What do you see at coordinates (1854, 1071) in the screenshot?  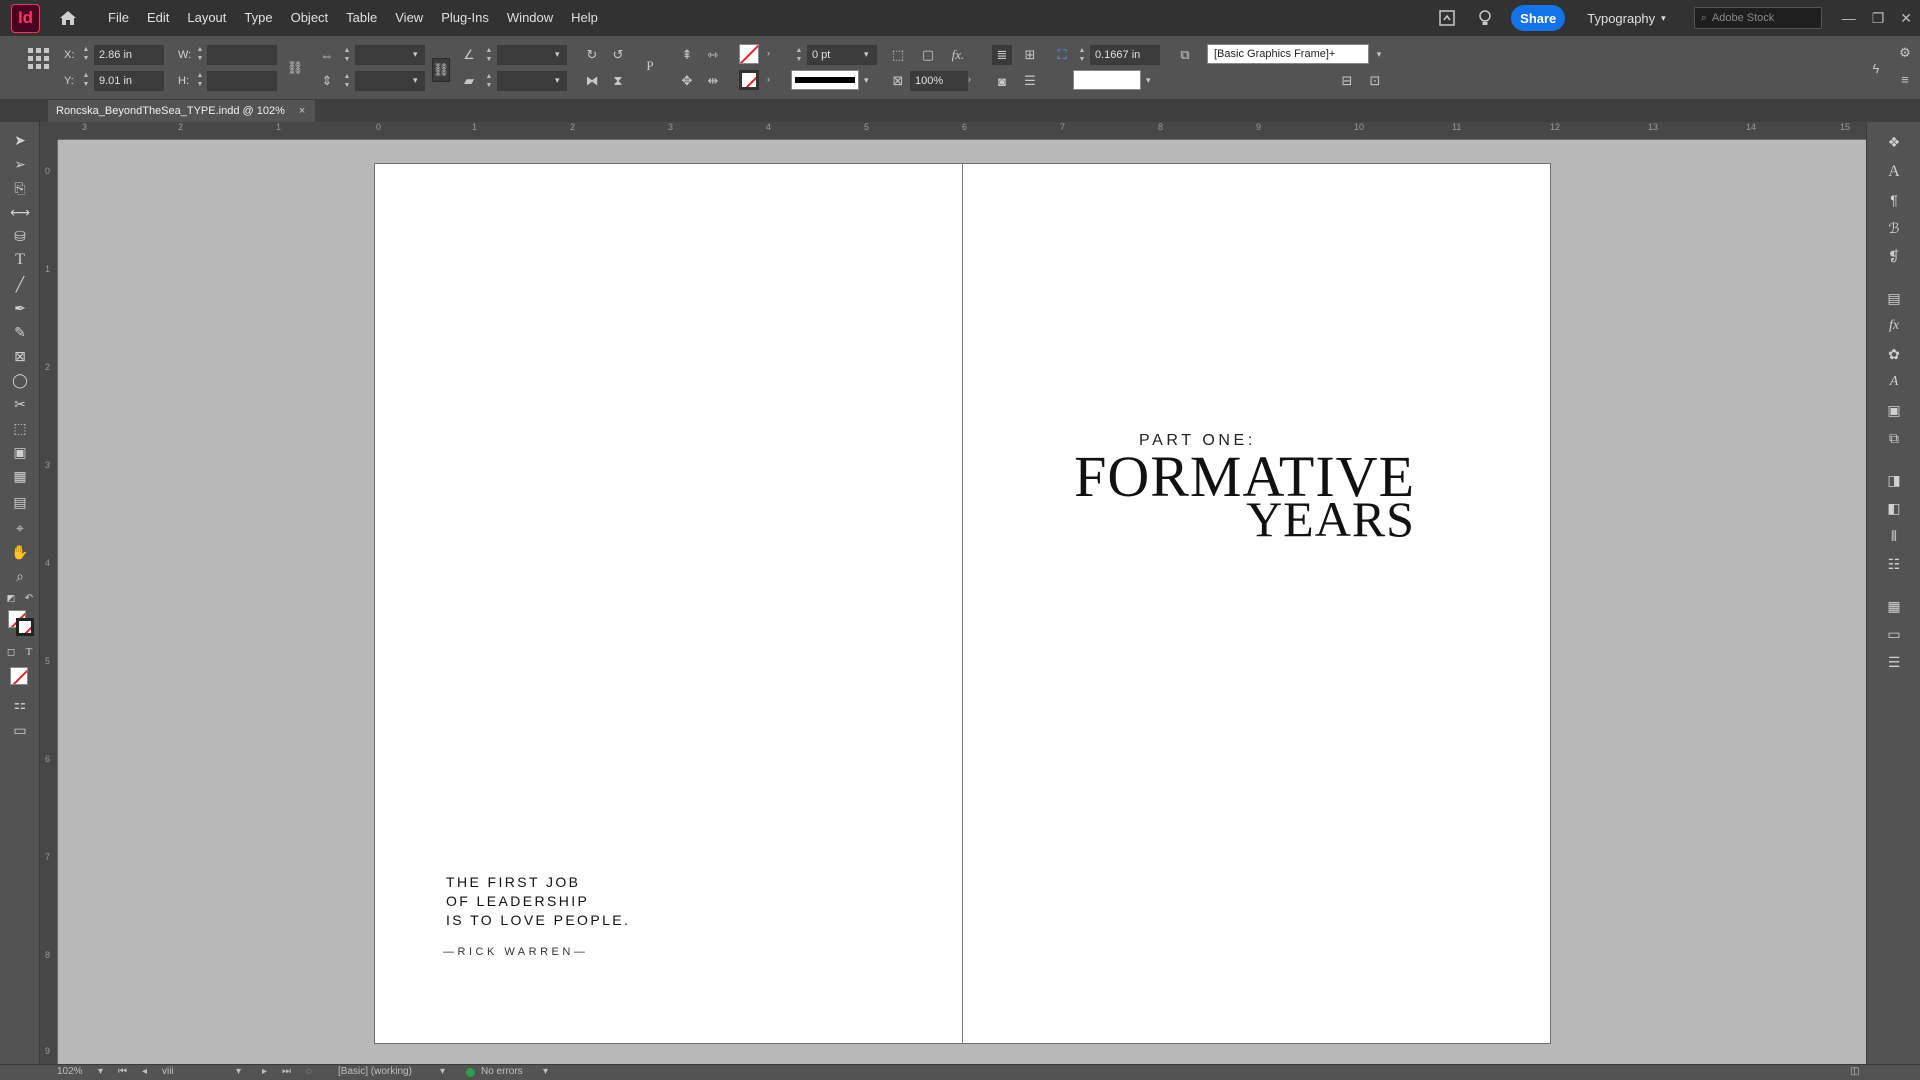 I see `split-window-icon: ◫` at bounding box center [1854, 1071].